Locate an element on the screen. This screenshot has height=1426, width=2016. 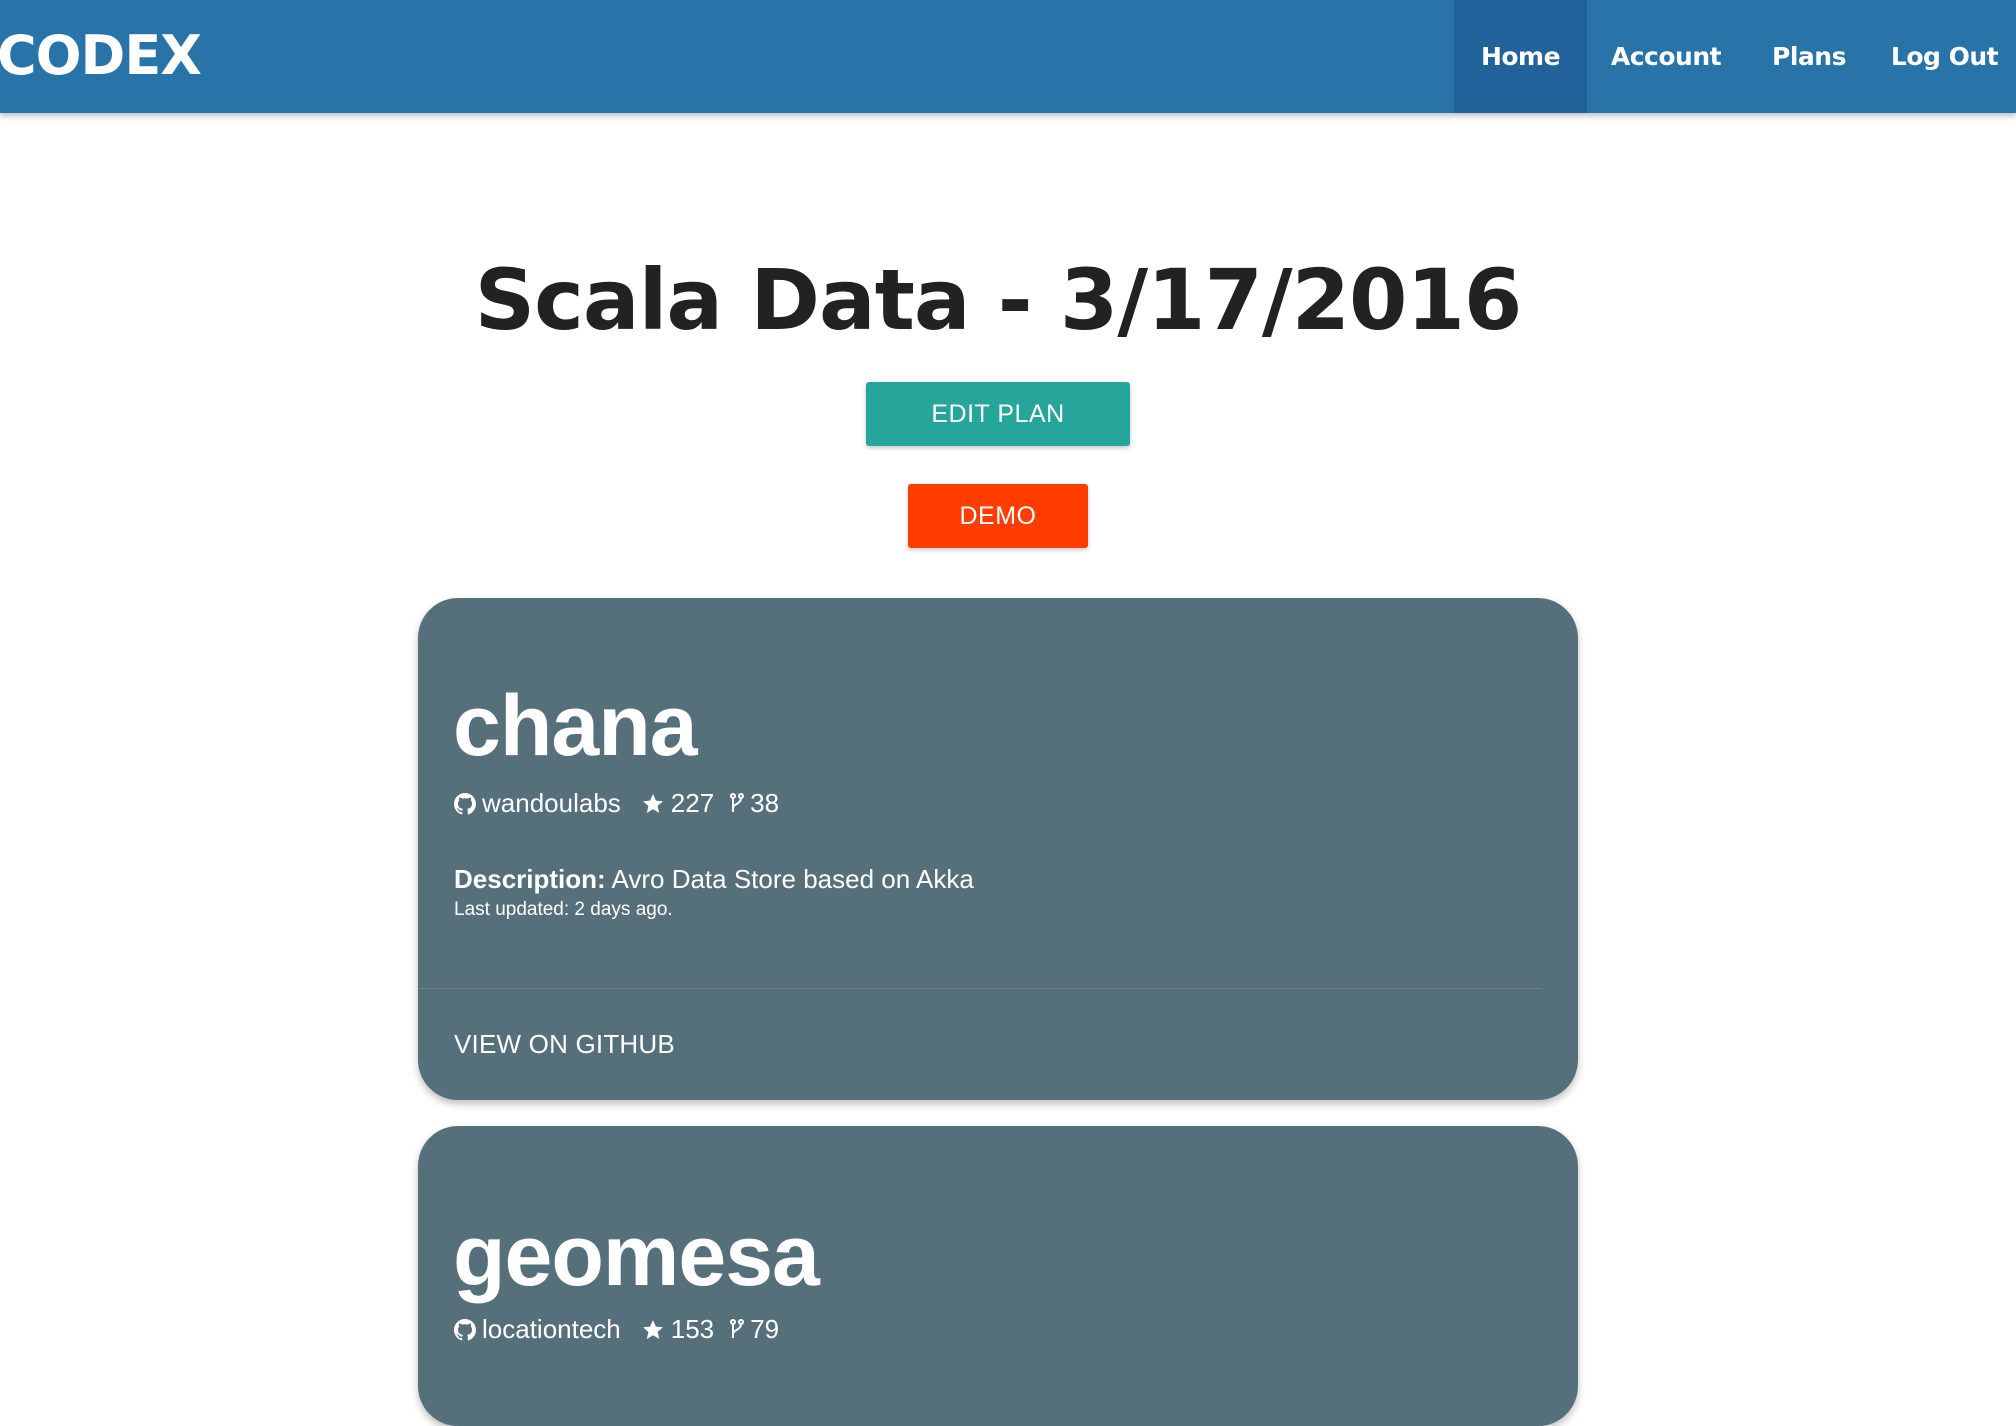
top-navbar: CODEX Home Account Plans Log Out is located at coordinates (1008, 56).